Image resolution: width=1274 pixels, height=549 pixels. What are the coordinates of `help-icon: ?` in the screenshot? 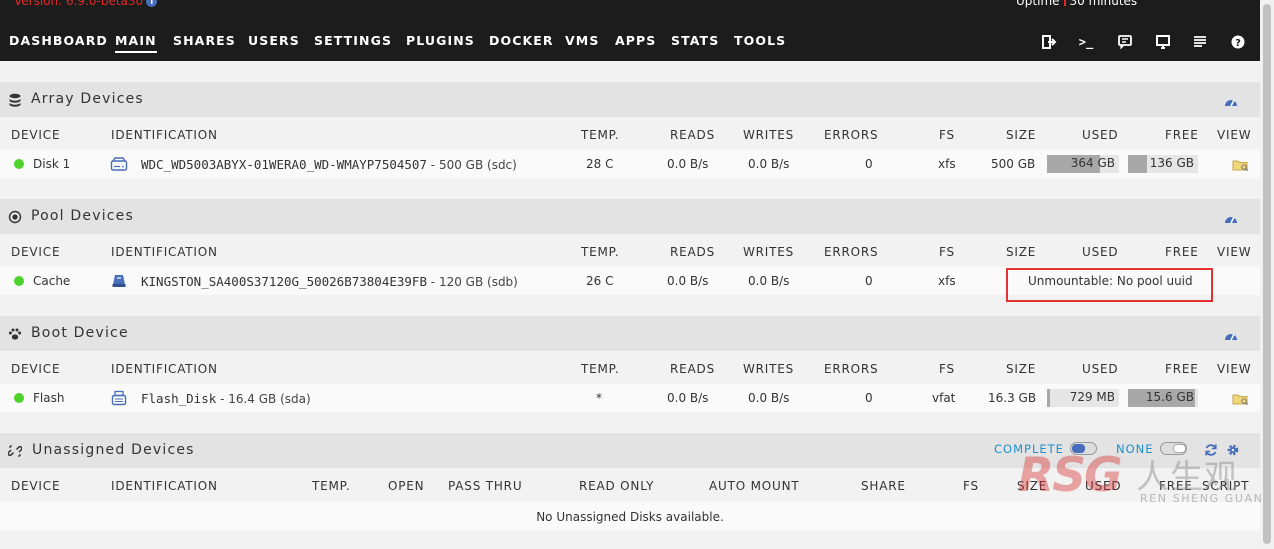 It's located at (1238, 42).